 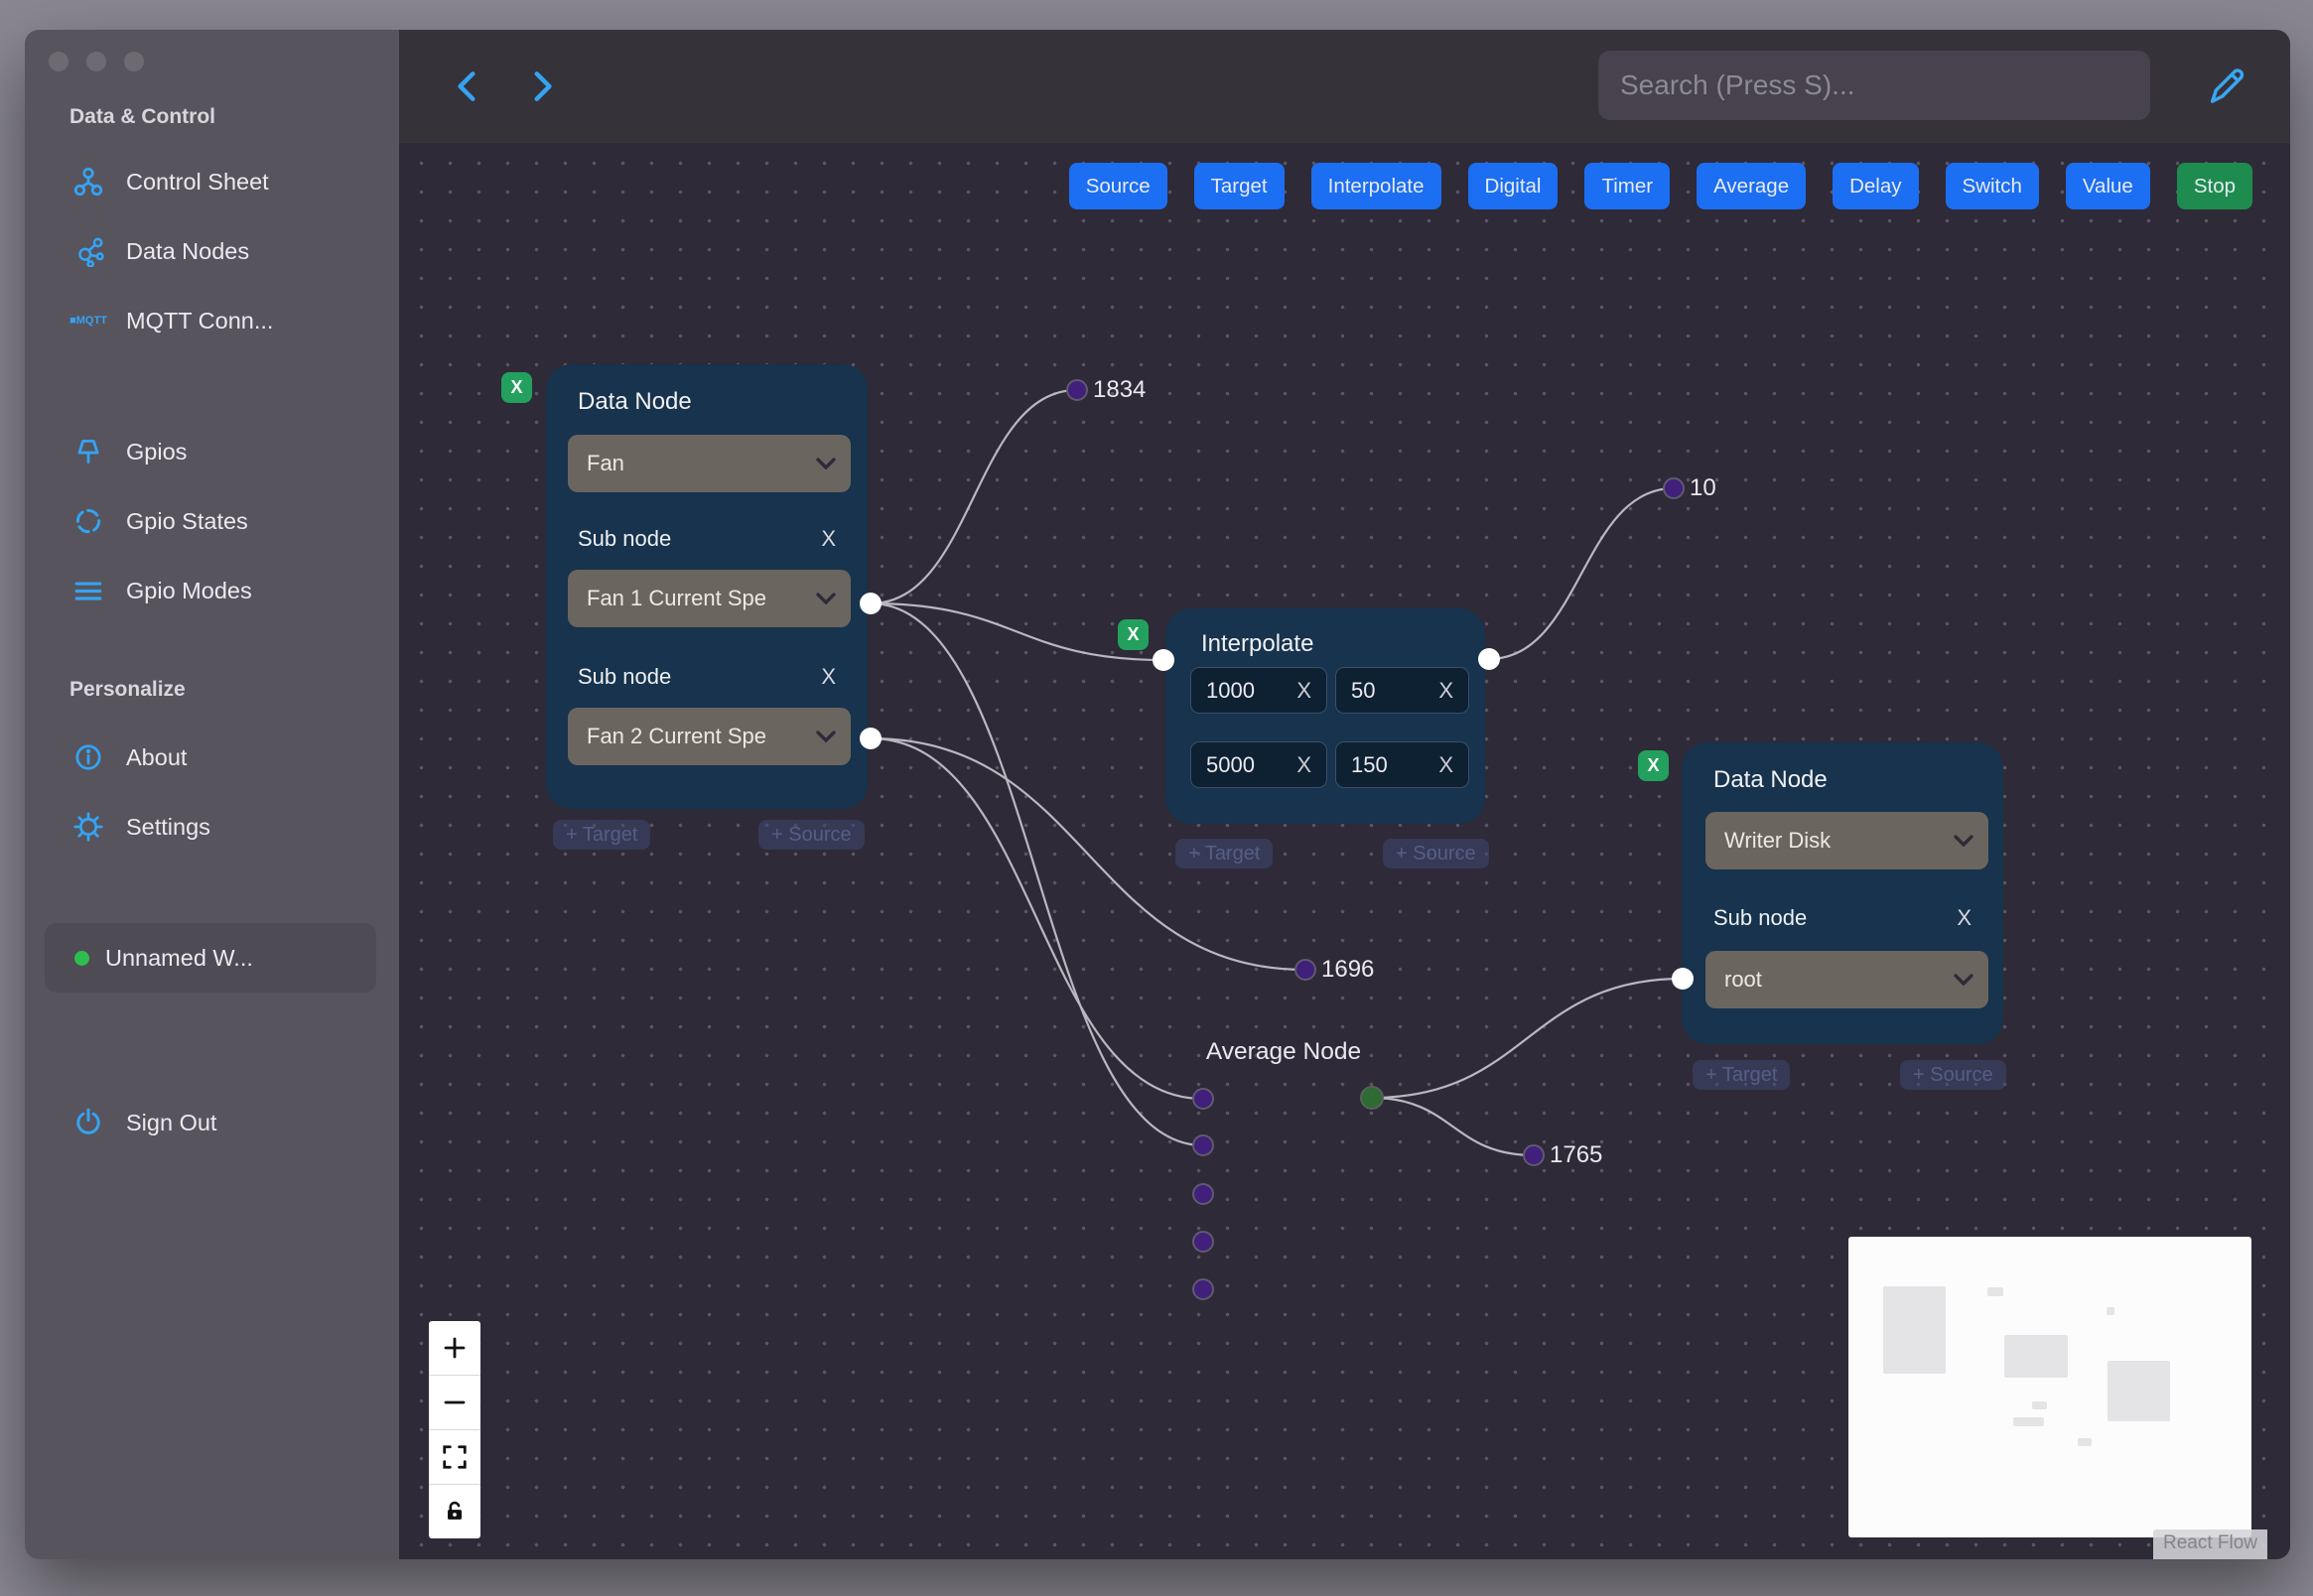 What do you see at coordinates (1120, 389) in the screenshot?
I see `edge-value-label: 1834` at bounding box center [1120, 389].